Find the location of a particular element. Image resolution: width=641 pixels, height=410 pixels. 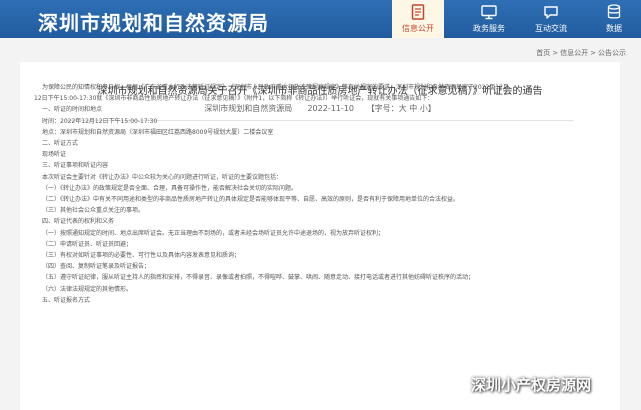

section-heading: 三、听证事项和听证内容 is located at coordinates (75, 166).